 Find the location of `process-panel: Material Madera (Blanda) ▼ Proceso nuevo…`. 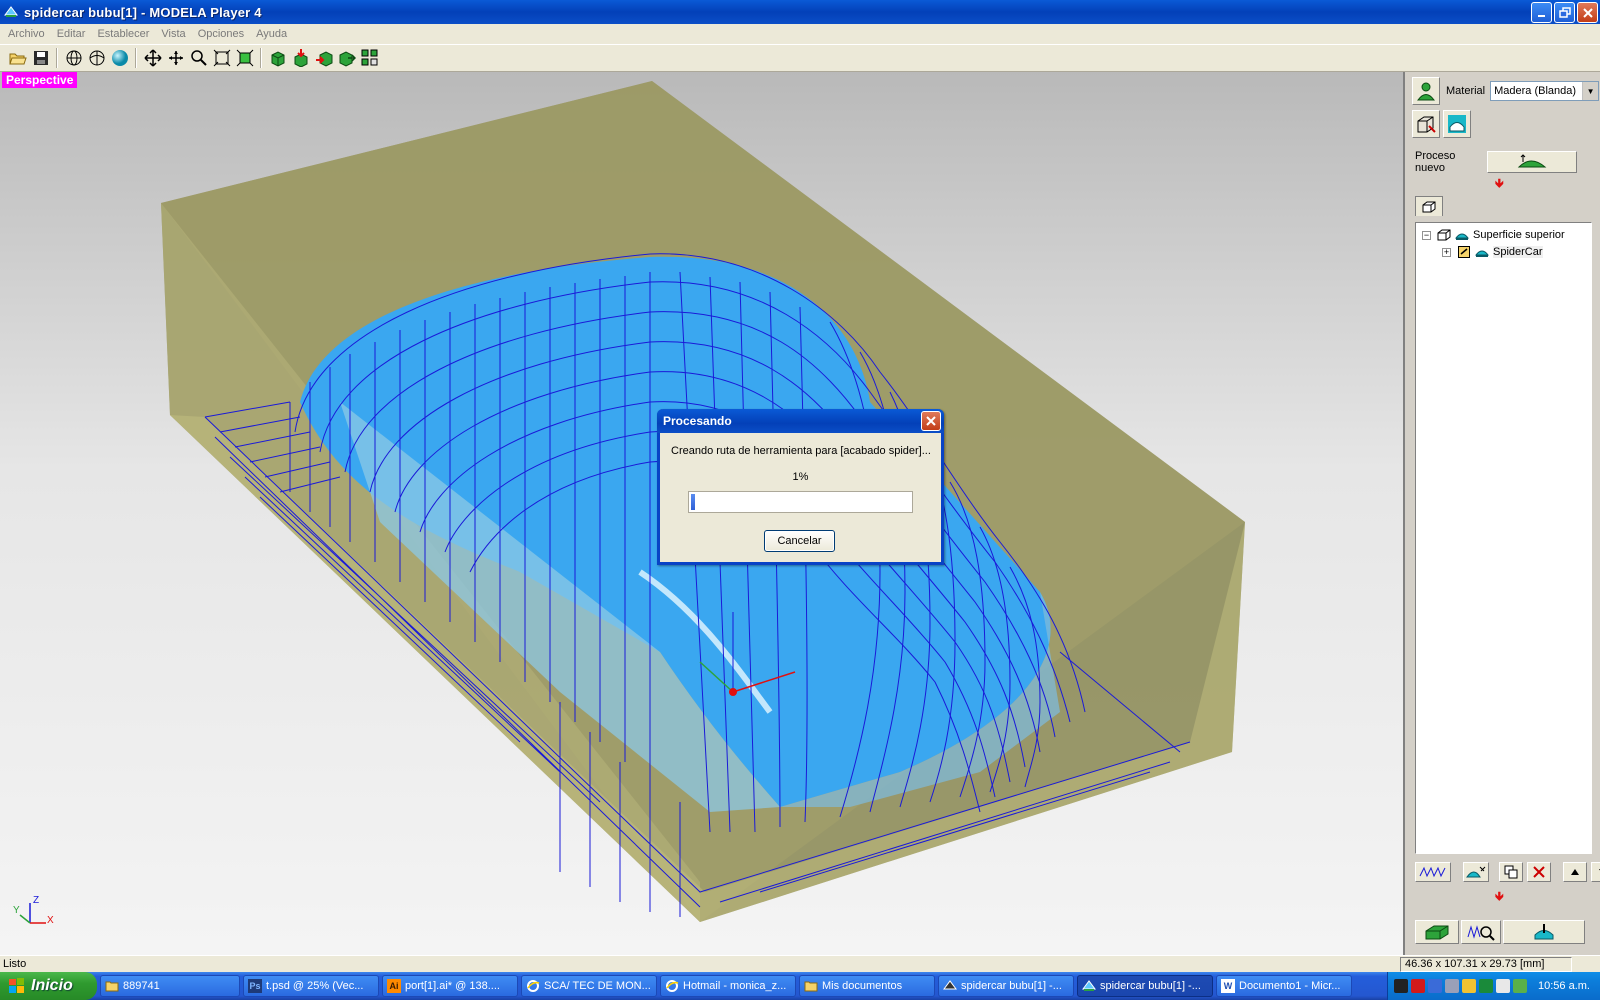

process-panel: Material Madera (Blanda) ▼ Proceso nuevo… is located at coordinates (1503, 513).